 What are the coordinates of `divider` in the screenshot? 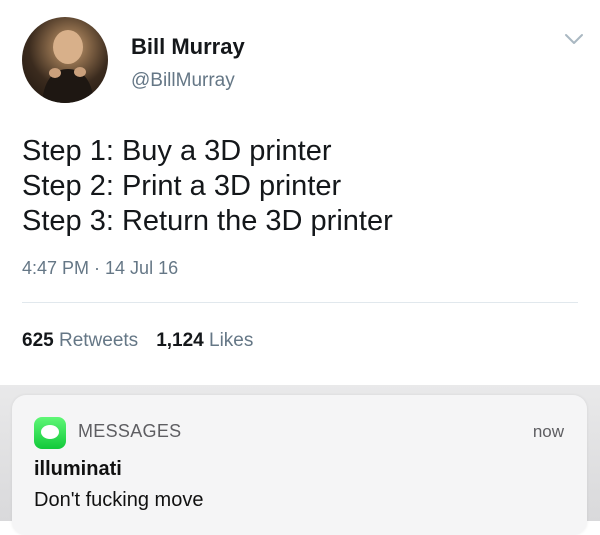 It's located at (300, 302).